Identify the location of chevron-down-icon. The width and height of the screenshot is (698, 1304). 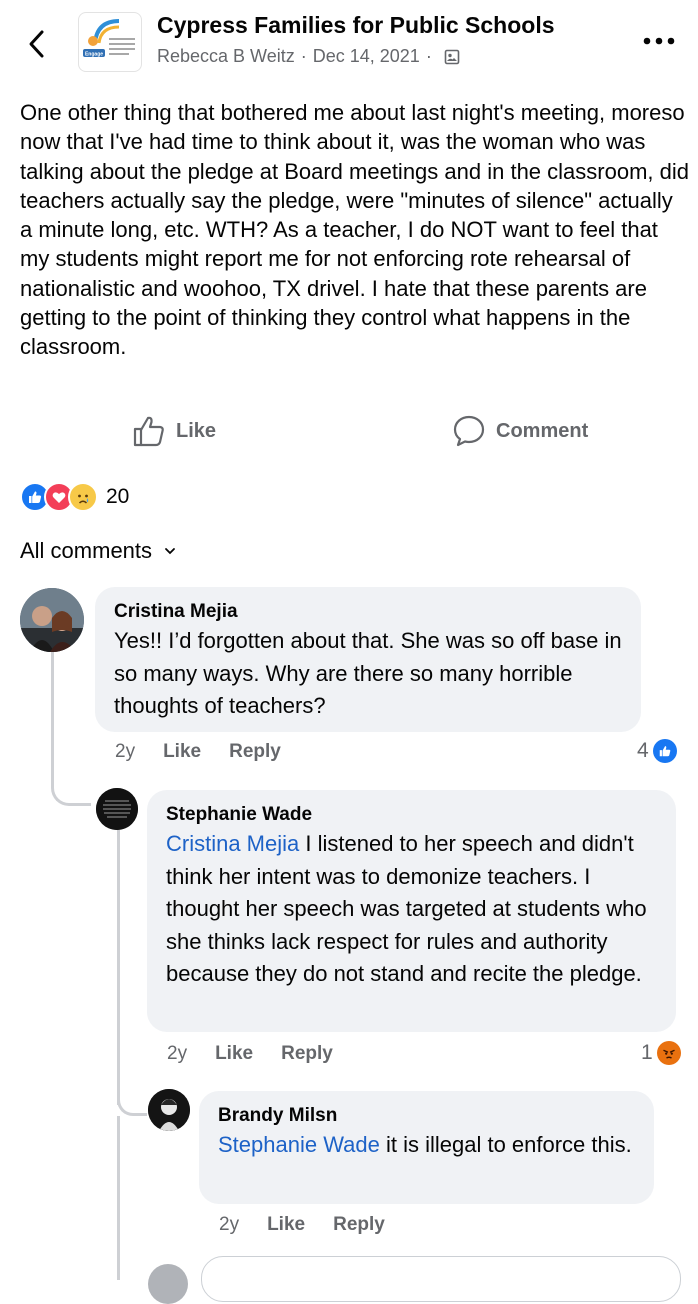
(170, 551).